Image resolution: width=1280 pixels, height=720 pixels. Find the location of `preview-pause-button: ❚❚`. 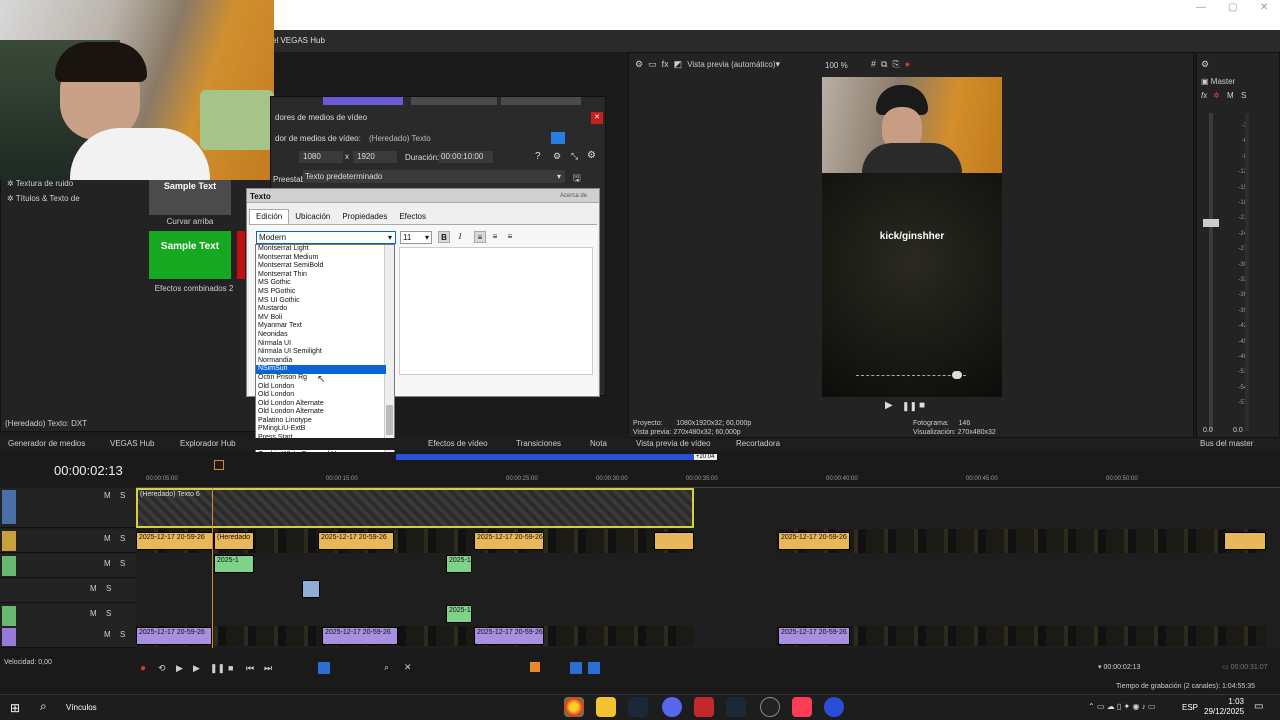

preview-pause-button: ❚❚ is located at coordinates (909, 406).